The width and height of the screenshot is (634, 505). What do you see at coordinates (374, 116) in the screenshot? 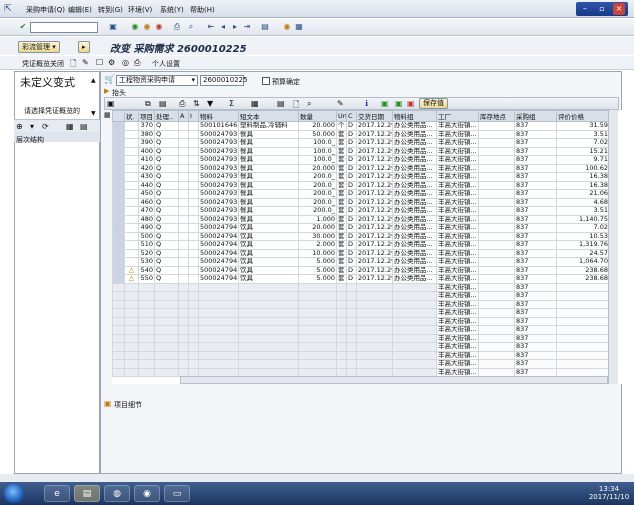
I see `column-header: 交货日期` at bounding box center [374, 116].